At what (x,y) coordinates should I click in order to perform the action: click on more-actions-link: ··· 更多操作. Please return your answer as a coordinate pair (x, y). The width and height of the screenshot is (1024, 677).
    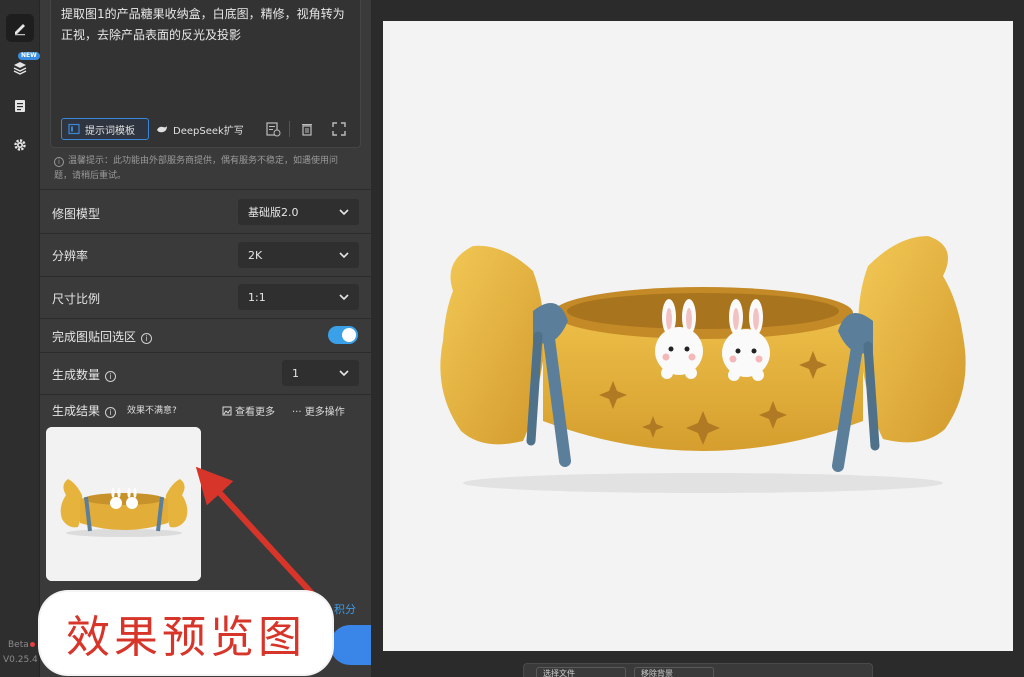
    Looking at the image, I should click on (318, 410).